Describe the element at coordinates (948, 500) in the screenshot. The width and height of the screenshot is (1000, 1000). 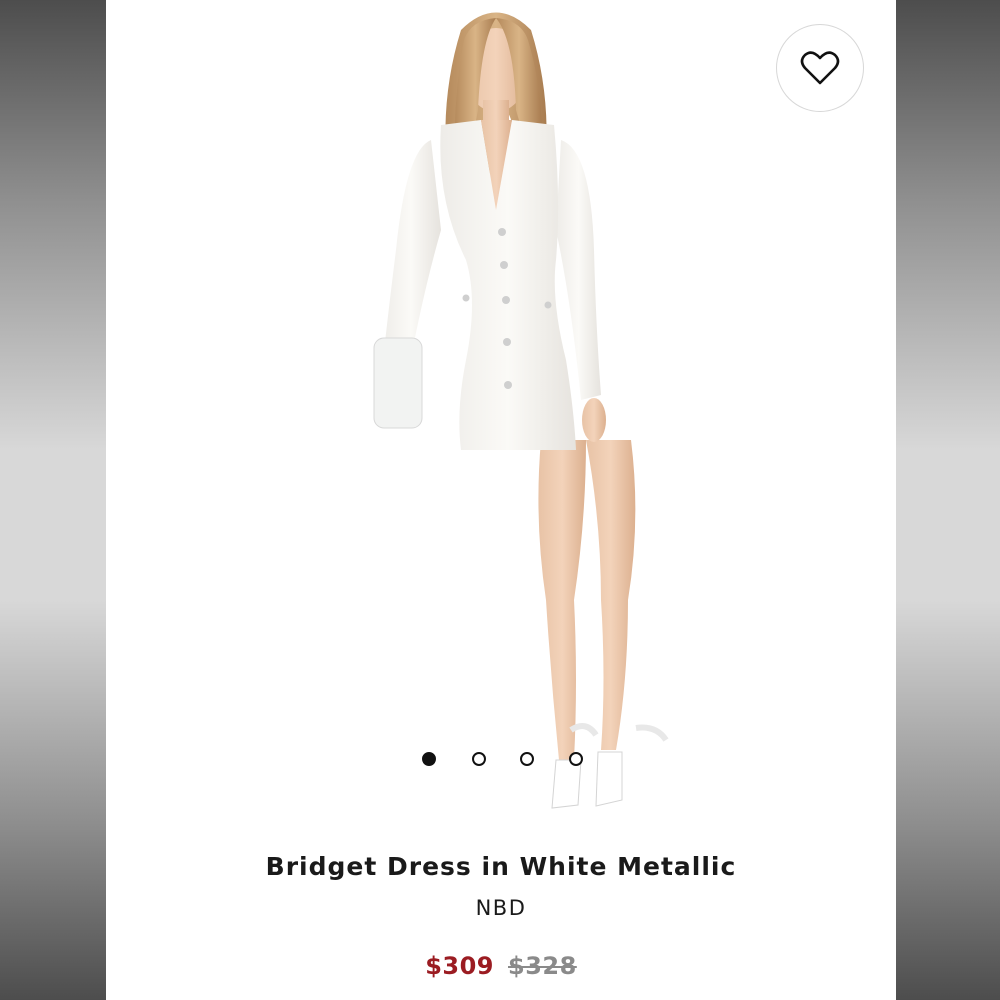
I see `right-background-panel` at that location.